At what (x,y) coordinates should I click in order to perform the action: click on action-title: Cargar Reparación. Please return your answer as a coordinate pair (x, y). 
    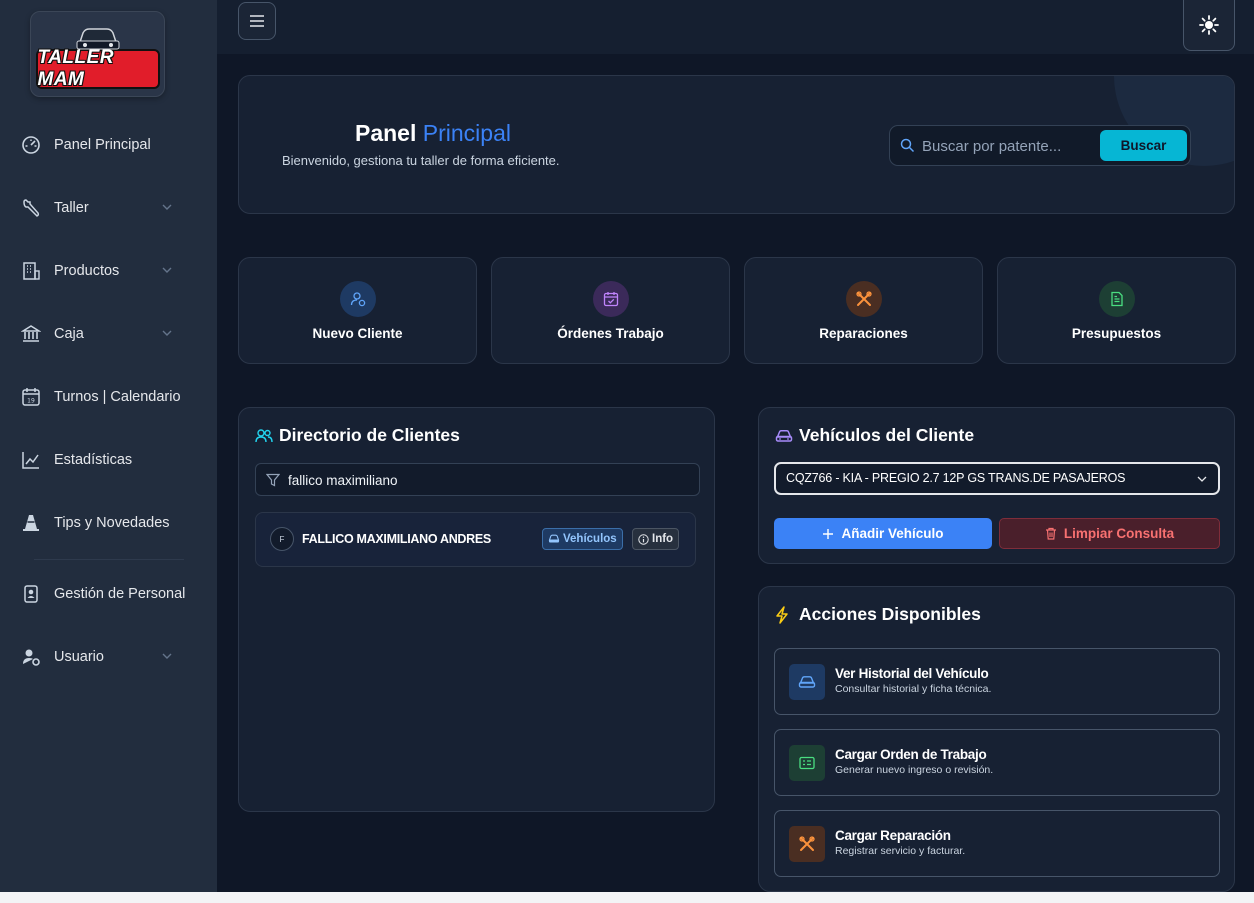
    Looking at the image, I should click on (893, 835).